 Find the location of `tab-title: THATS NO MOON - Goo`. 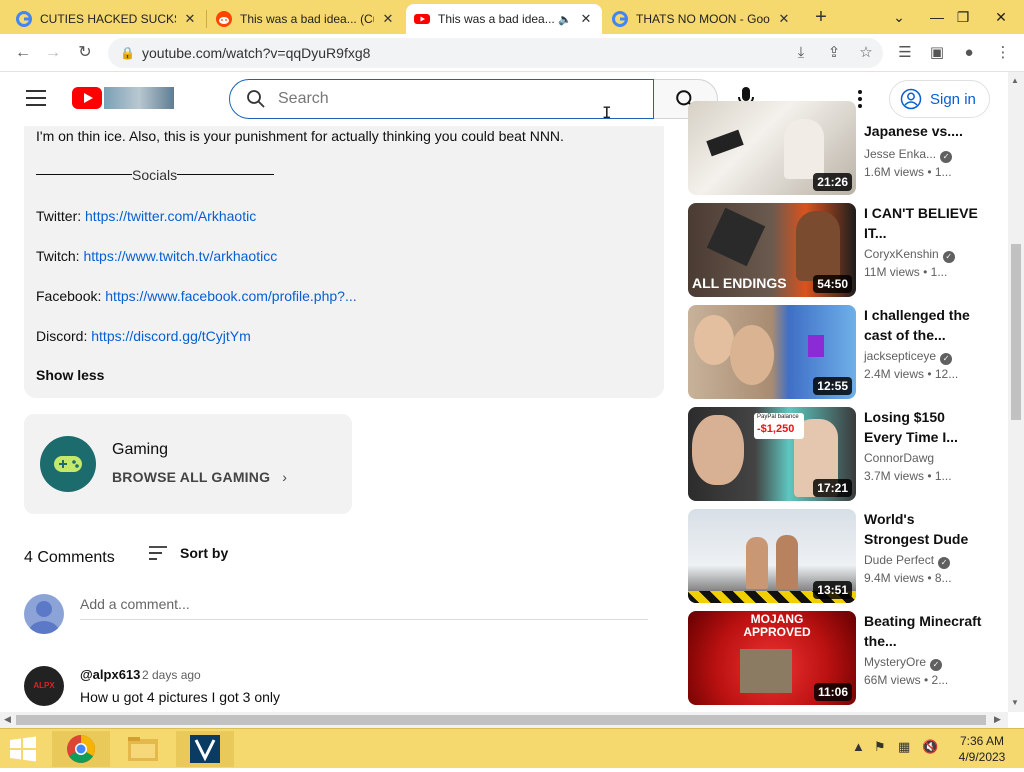

tab-title: THATS NO MOON - Goo is located at coordinates (703, 19).